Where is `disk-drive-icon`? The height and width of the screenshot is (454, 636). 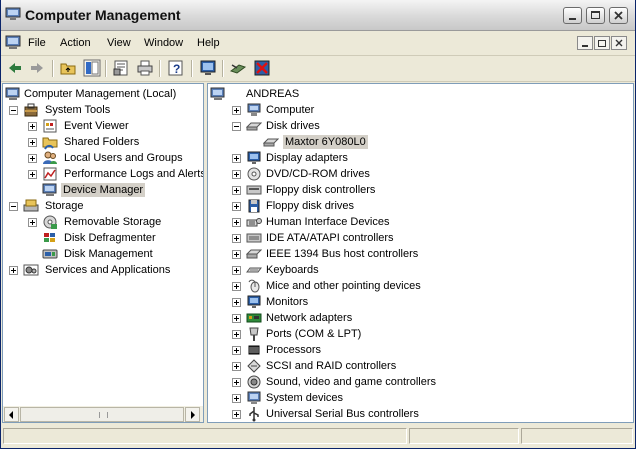 disk-drive-icon is located at coordinates (254, 126).